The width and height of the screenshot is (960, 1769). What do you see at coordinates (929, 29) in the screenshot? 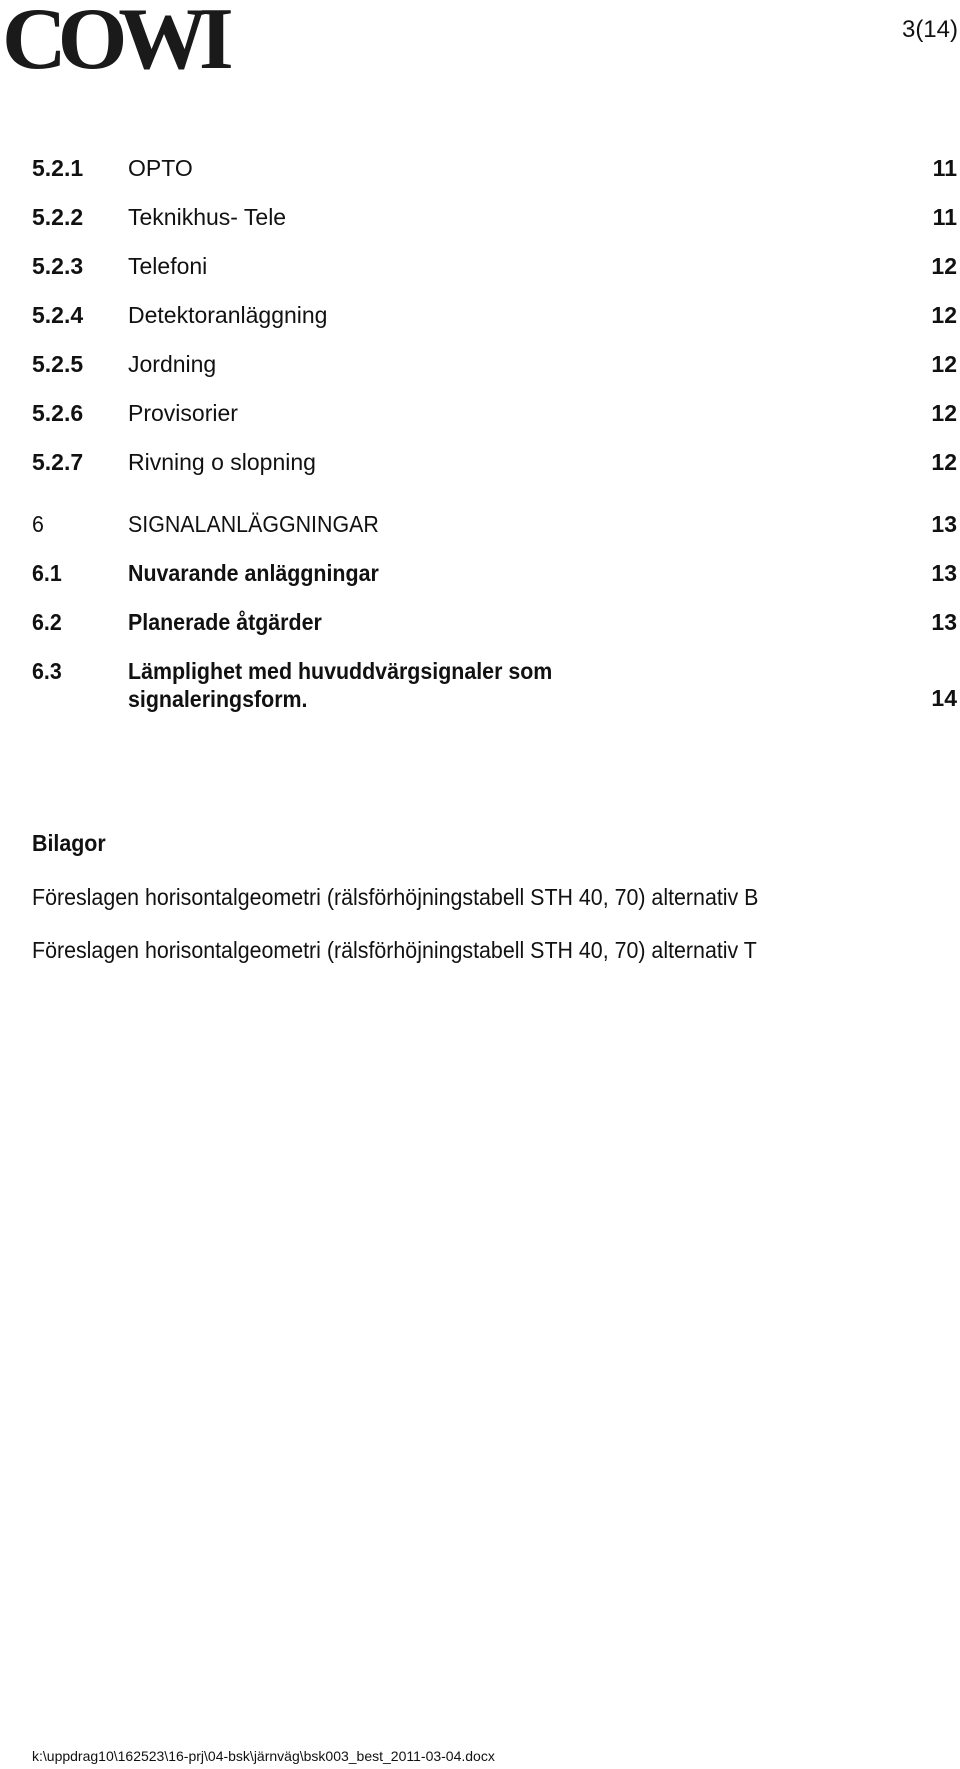
I see `page-indicator: 3(14)` at bounding box center [929, 29].